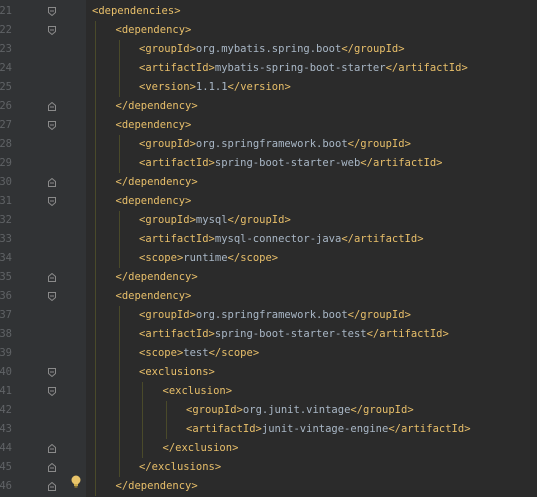  Describe the element at coordinates (268, 30) in the screenshot. I see `code-line: 22 <dependency>` at that location.